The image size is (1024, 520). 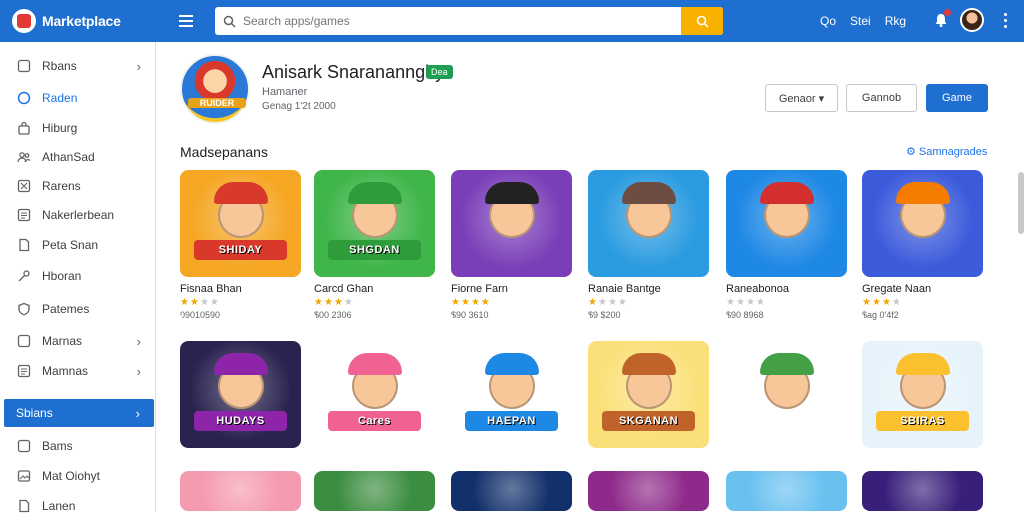 I want to click on app-tile: Gregate Naan ★★★★ $ag 0'4f2, so click(x=922, y=245).